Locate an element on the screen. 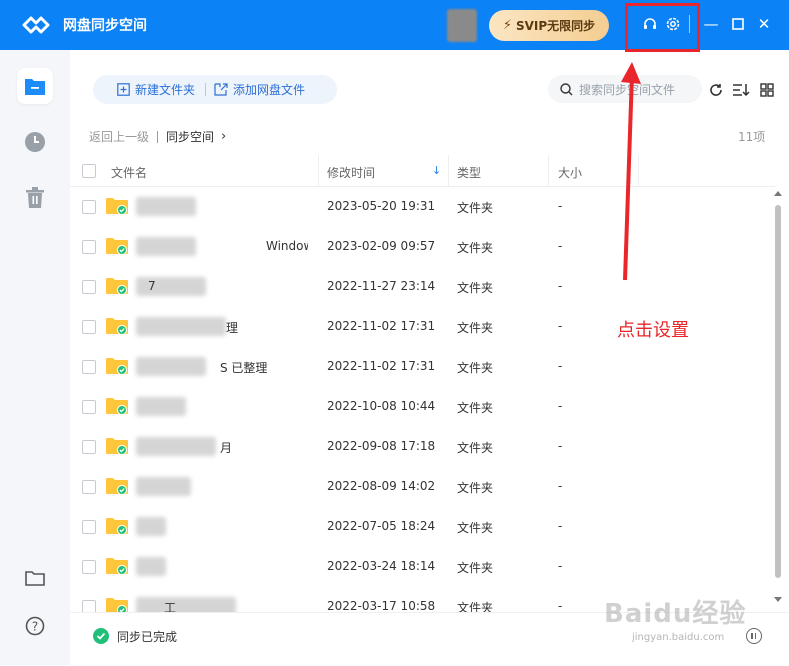  maximize-icon is located at coordinates (738, 24).